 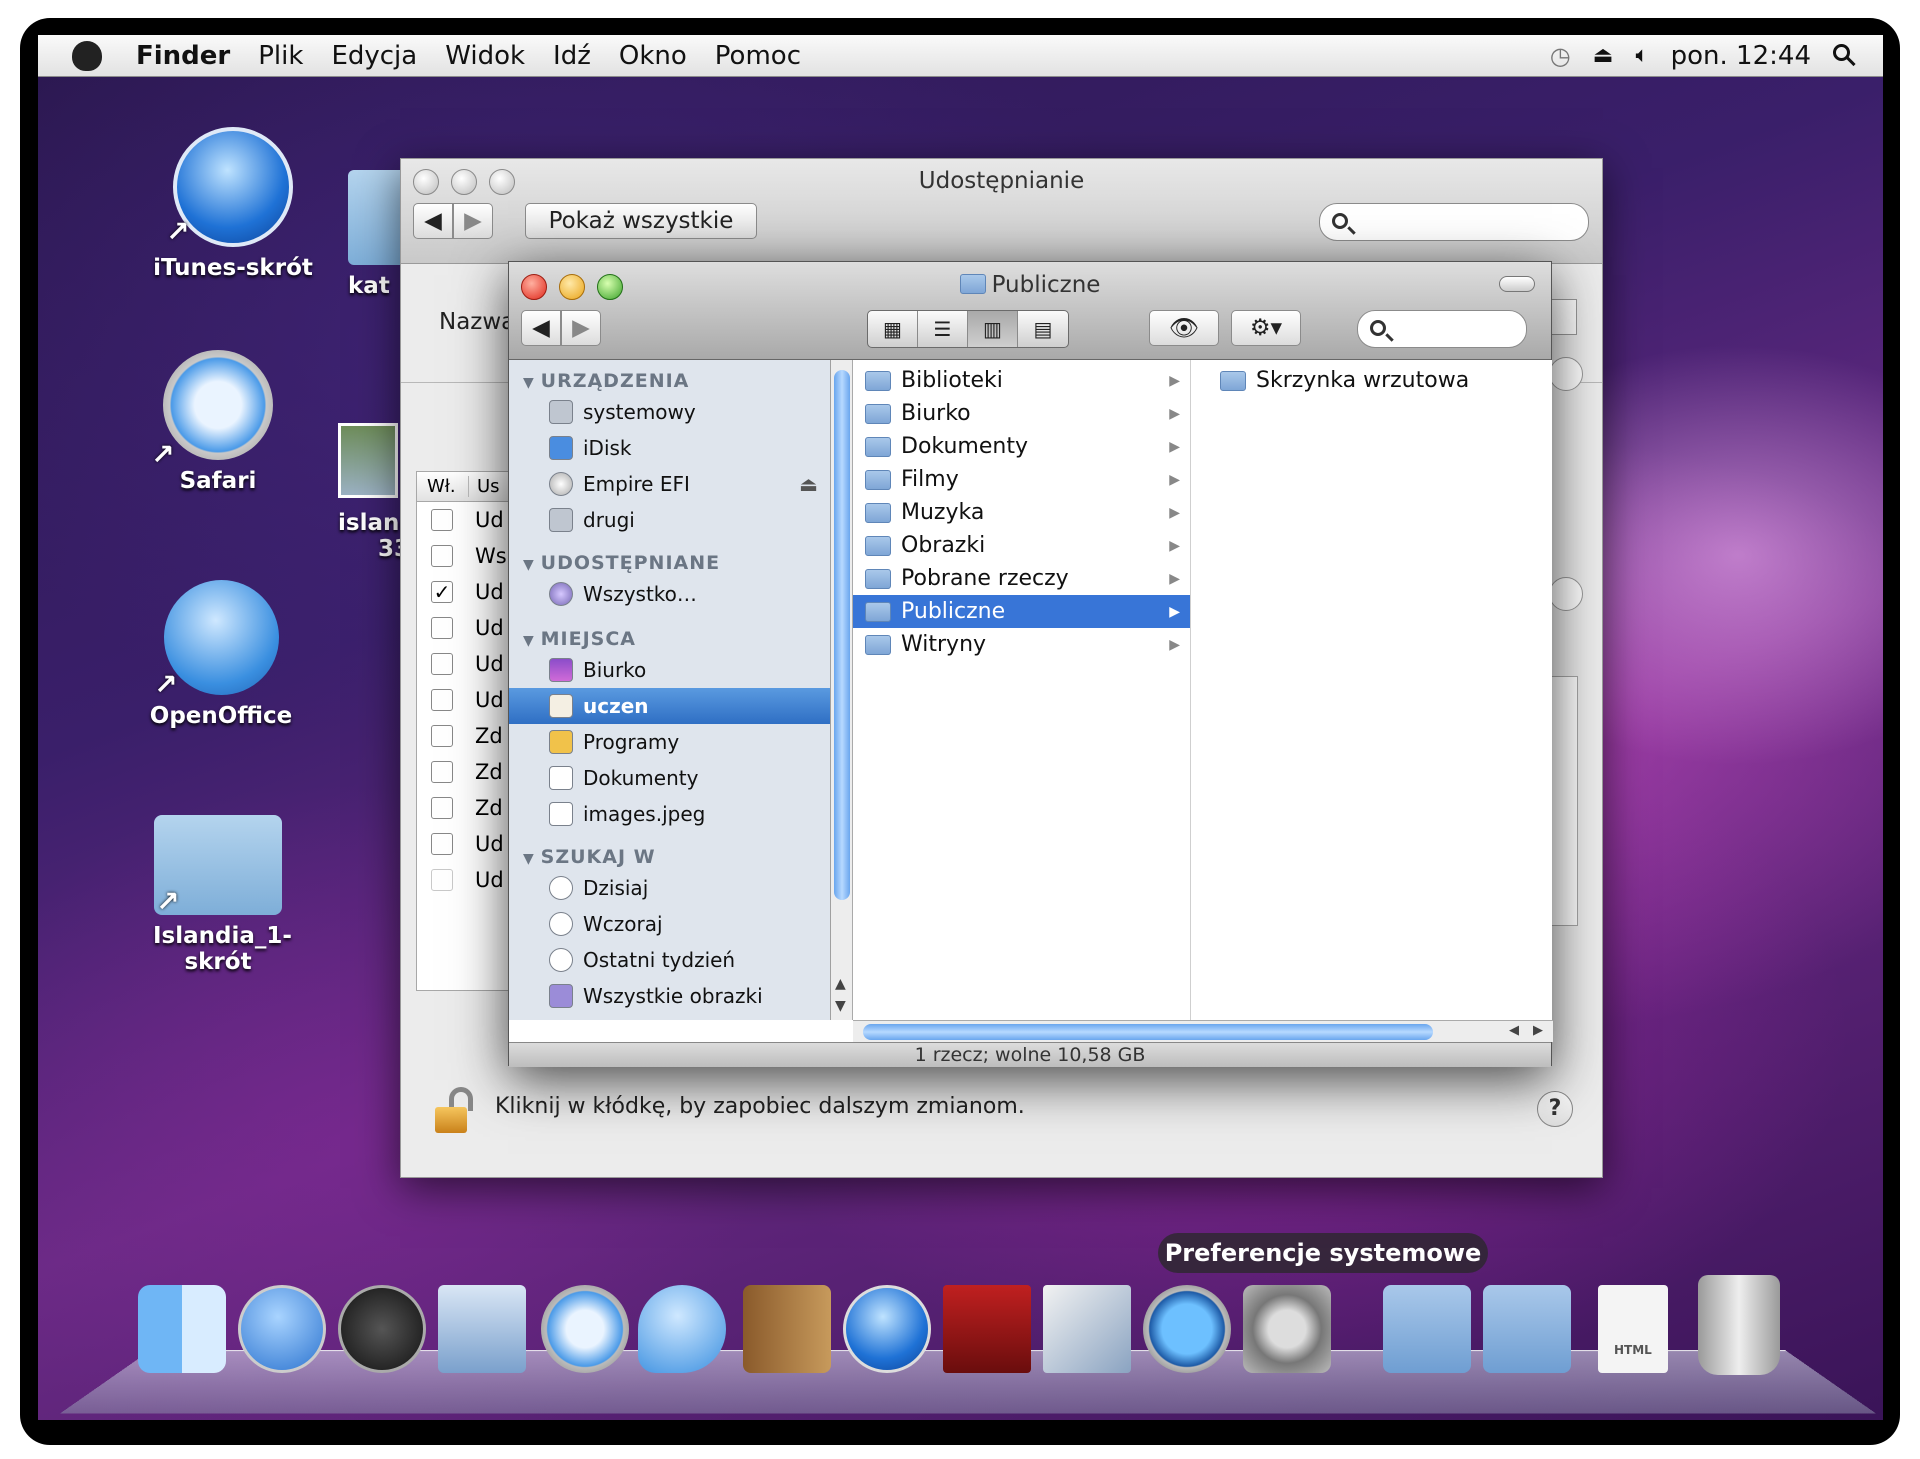 What do you see at coordinates (1514, 1030) in the screenshot?
I see `scroll-left-arrow-icon: ◀` at bounding box center [1514, 1030].